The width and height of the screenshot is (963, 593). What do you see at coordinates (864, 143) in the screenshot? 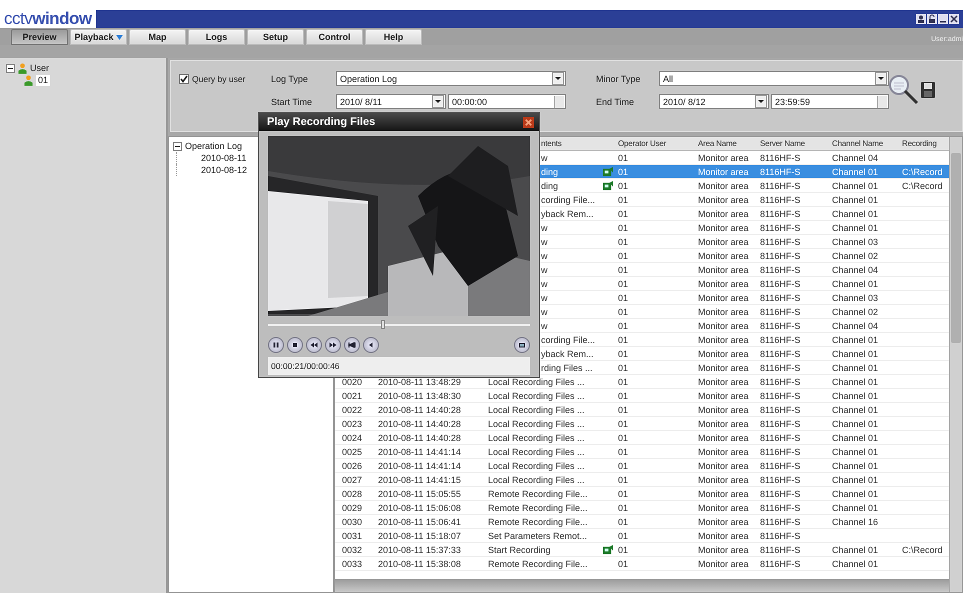
I see `column-header: Channel Name` at bounding box center [864, 143].